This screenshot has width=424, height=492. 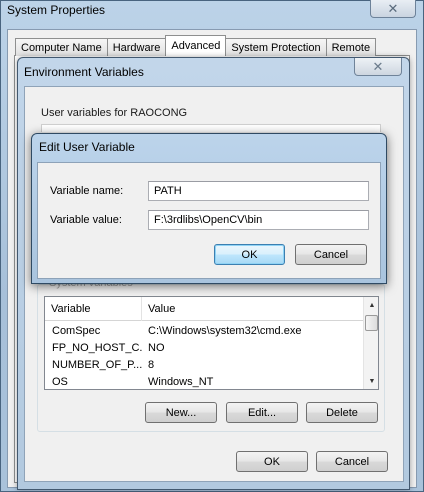 What do you see at coordinates (225, 330) in the screenshot?
I see `row-value: C:\Windows\system32\cmd.exe` at bounding box center [225, 330].